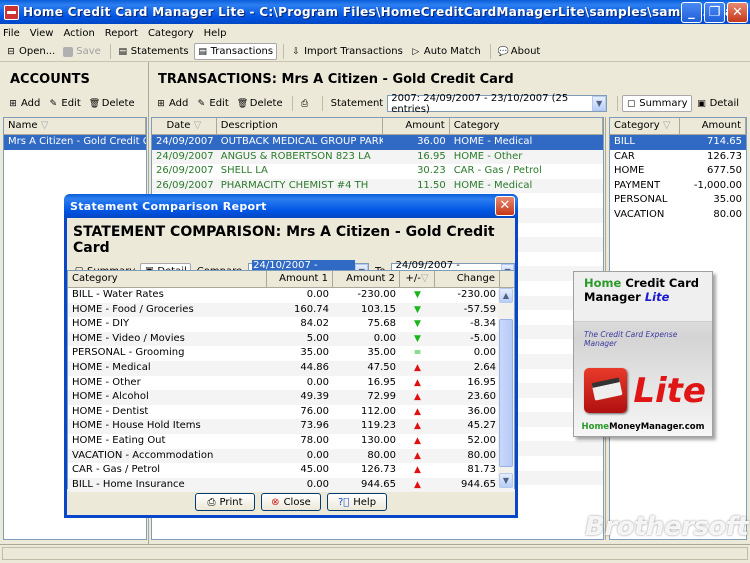  Describe the element at coordinates (479, 309) in the screenshot. I see `cell-change: -57.59` at that location.